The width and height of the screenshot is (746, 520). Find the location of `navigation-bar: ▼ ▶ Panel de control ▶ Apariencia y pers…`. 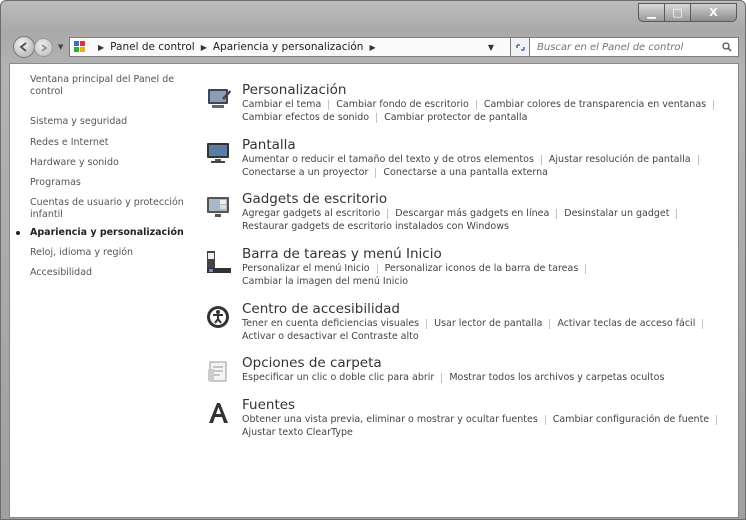

navigation-bar: ▼ ▶ Panel de control ▶ Apariencia y pers… is located at coordinates (373, 46).